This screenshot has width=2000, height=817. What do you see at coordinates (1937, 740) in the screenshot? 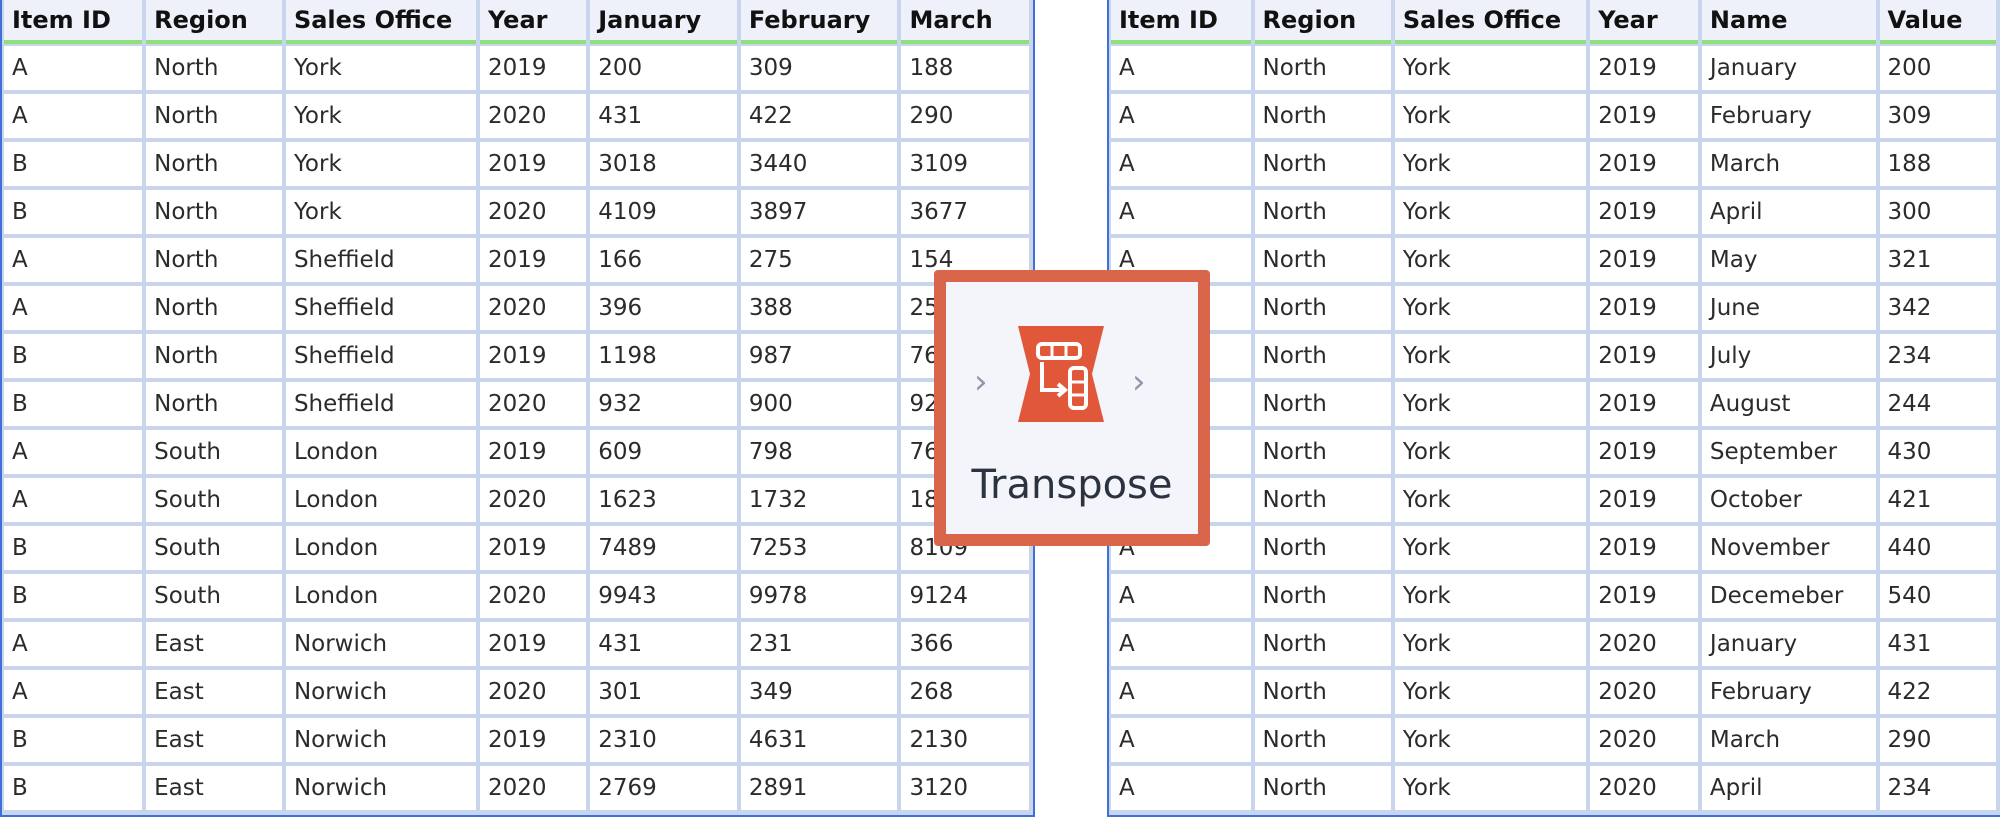
I see `output-table-cell: 290` at bounding box center [1937, 740].